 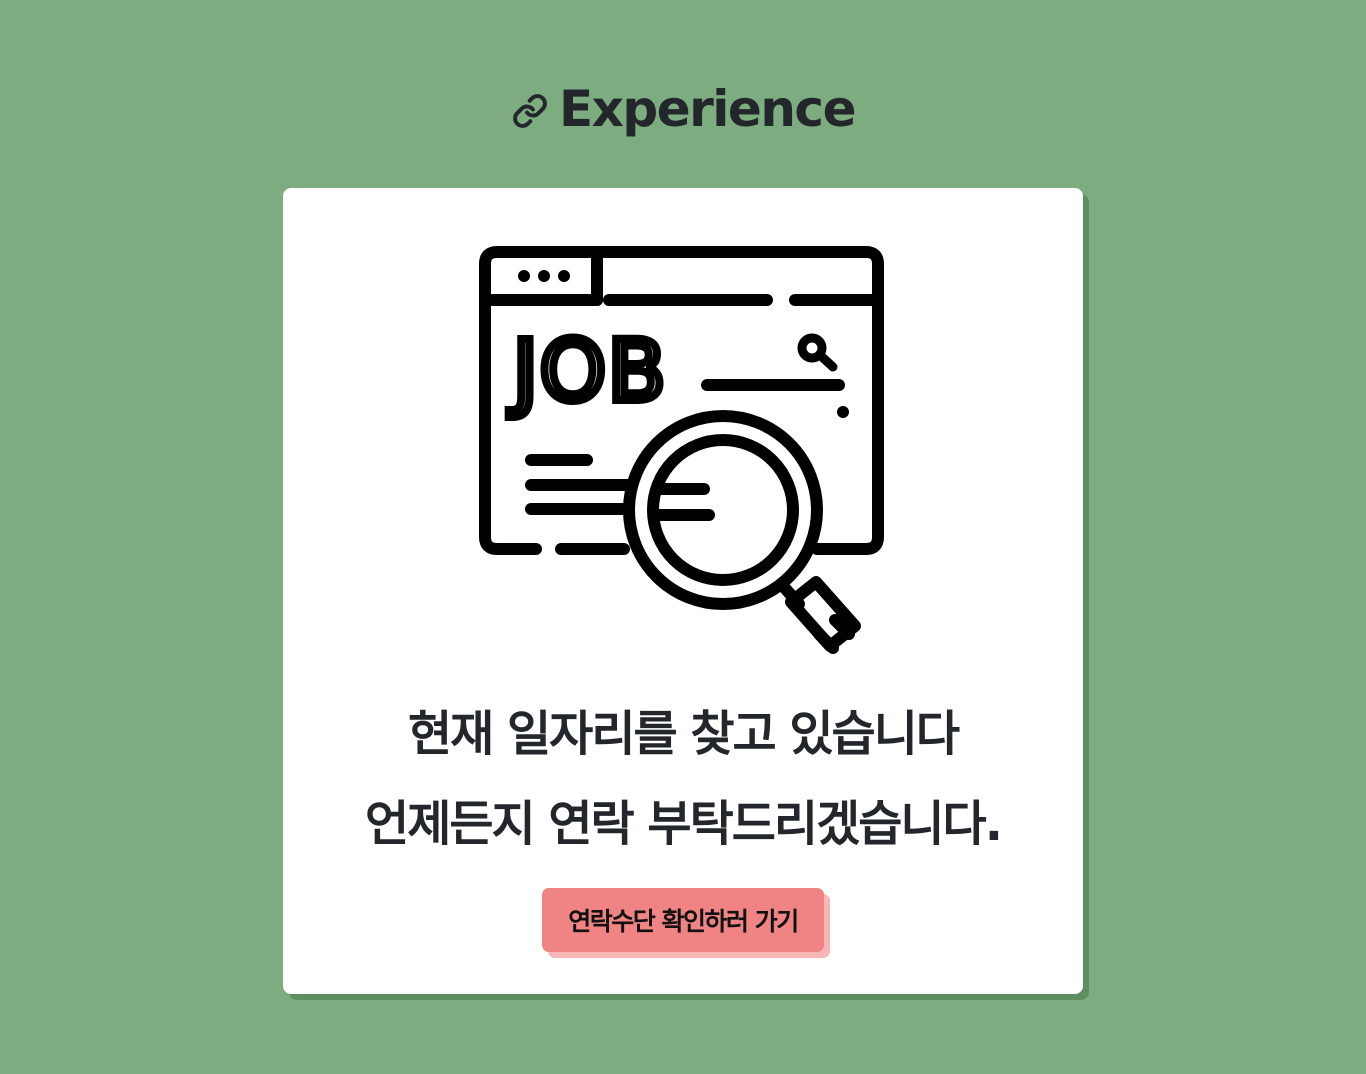 What do you see at coordinates (707, 109) in the screenshot?
I see `section-title: Experience` at bounding box center [707, 109].